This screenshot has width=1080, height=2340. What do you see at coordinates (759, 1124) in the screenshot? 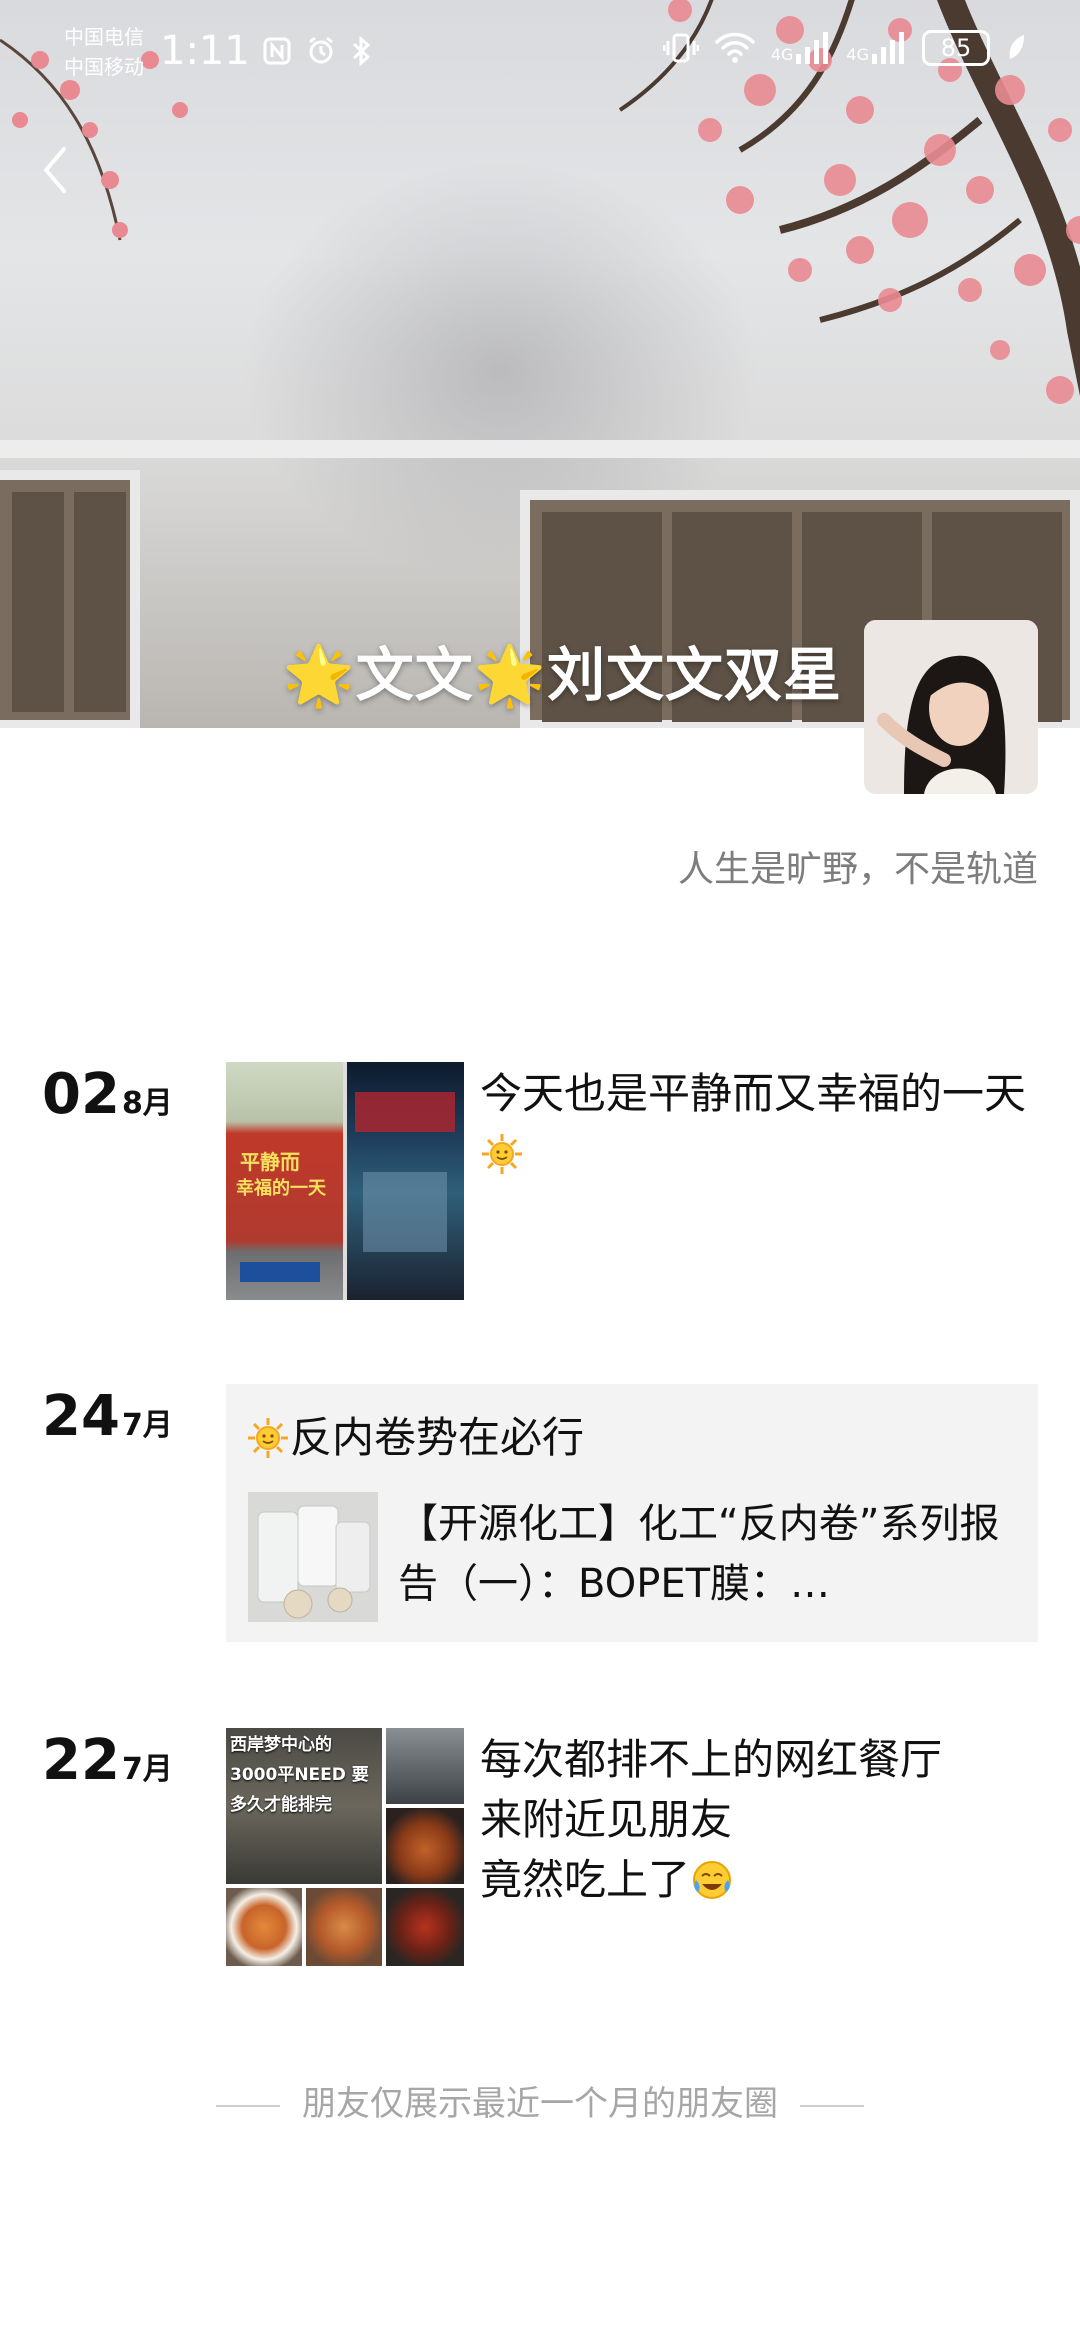
I see `post-text: 今天也是平静而又幸福的一天` at bounding box center [759, 1124].